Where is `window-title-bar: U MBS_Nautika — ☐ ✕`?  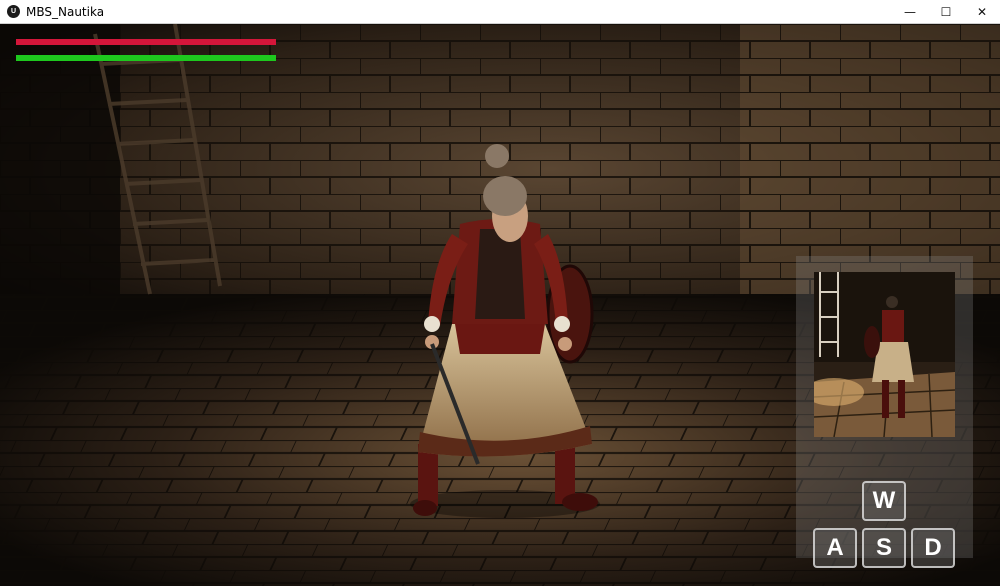 window-title-bar: U MBS_Nautika — ☐ ✕ is located at coordinates (500, 12).